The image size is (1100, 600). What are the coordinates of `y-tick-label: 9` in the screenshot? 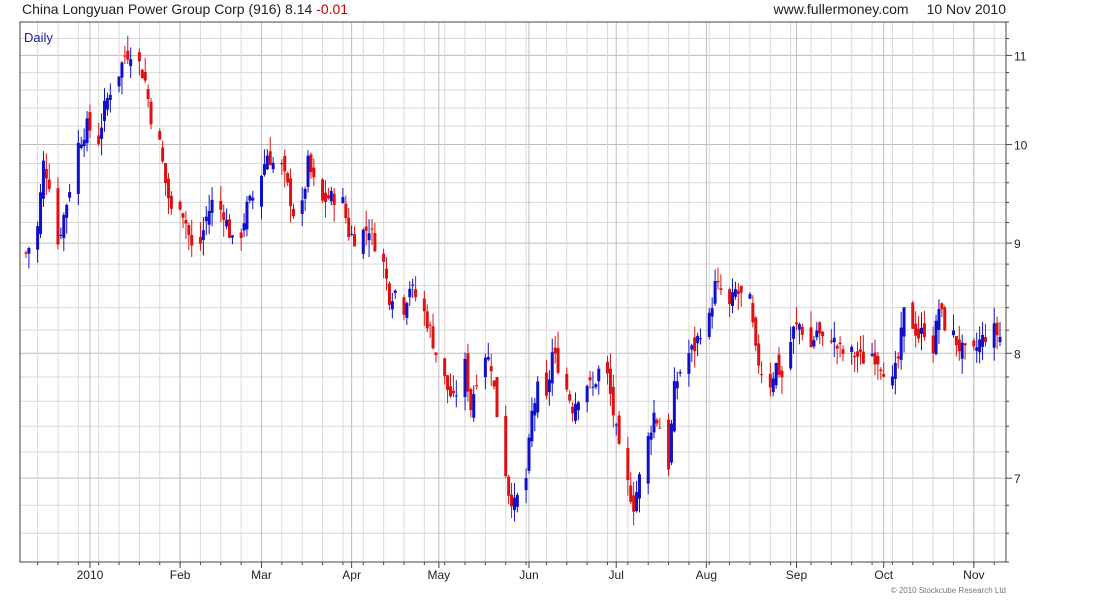 It's located at (1017, 244).